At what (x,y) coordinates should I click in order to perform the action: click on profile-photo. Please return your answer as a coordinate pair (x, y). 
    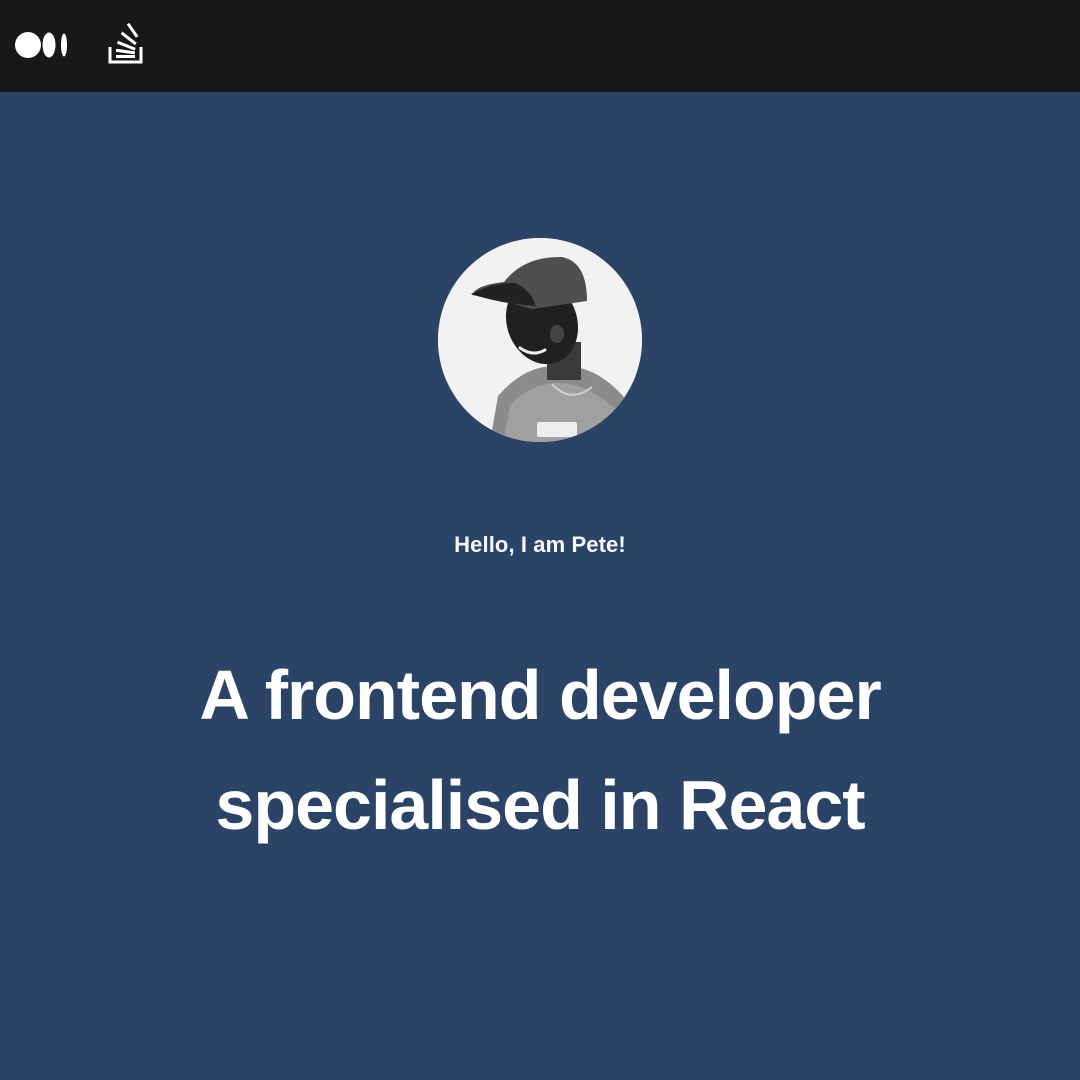
    Looking at the image, I should click on (540, 340).